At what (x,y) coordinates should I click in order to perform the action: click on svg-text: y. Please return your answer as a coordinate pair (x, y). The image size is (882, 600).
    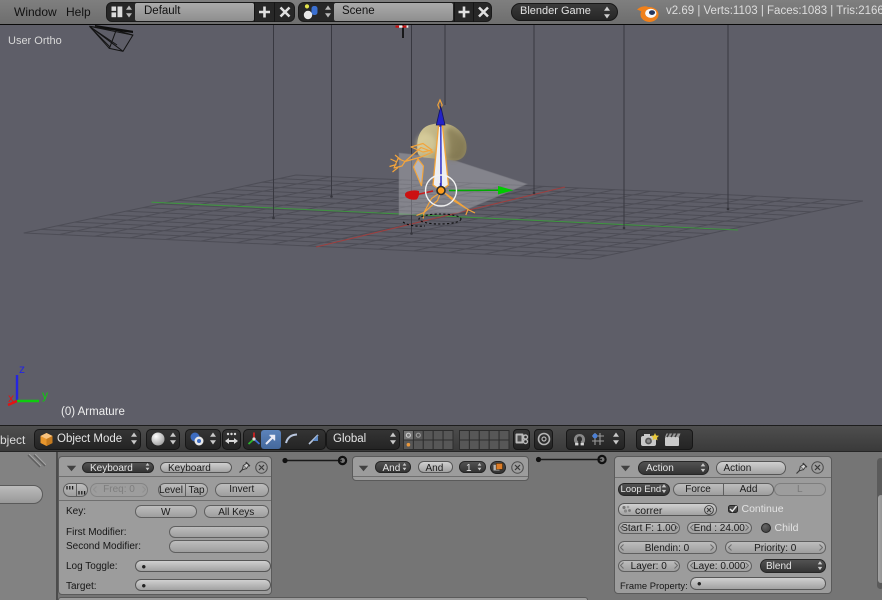
    Looking at the image, I should click on (45, 395).